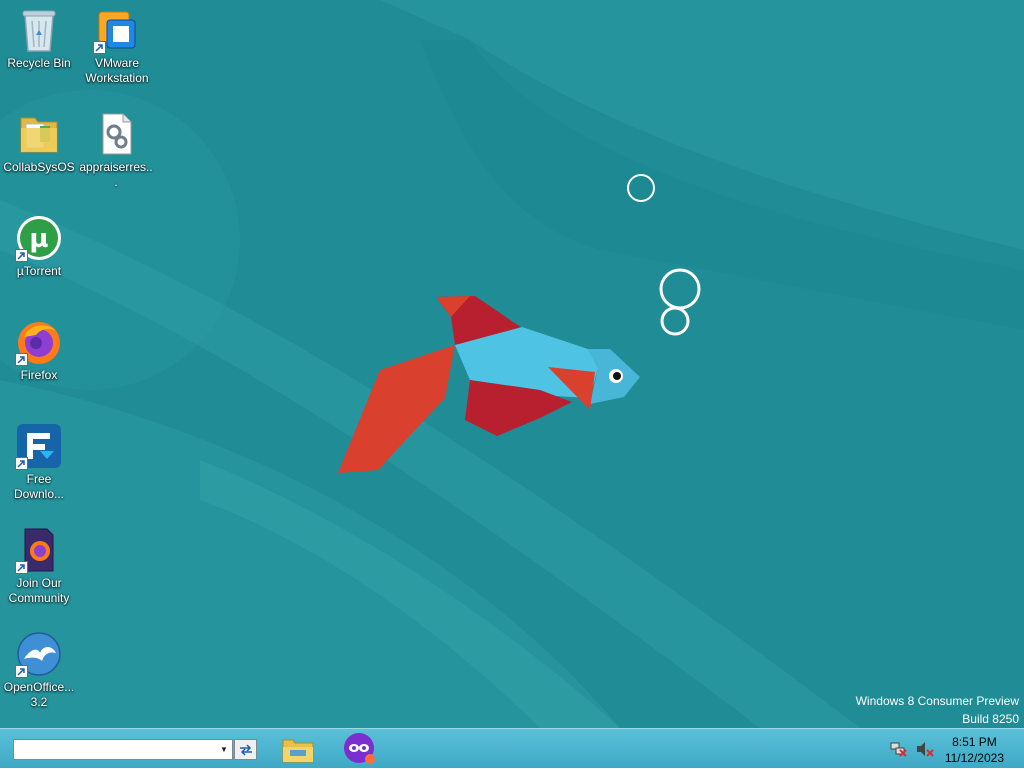 Image resolution: width=1024 pixels, height=769 pixels. I want to click on free-download-manager-icon, so click(39, 446).